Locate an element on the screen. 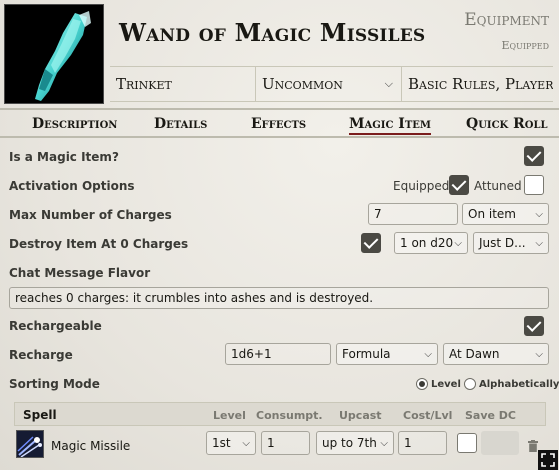 The height and width of the screenshot is (470, 559). source-value: Basic Rules, Player's Ha is located at coordinates (480, 84).